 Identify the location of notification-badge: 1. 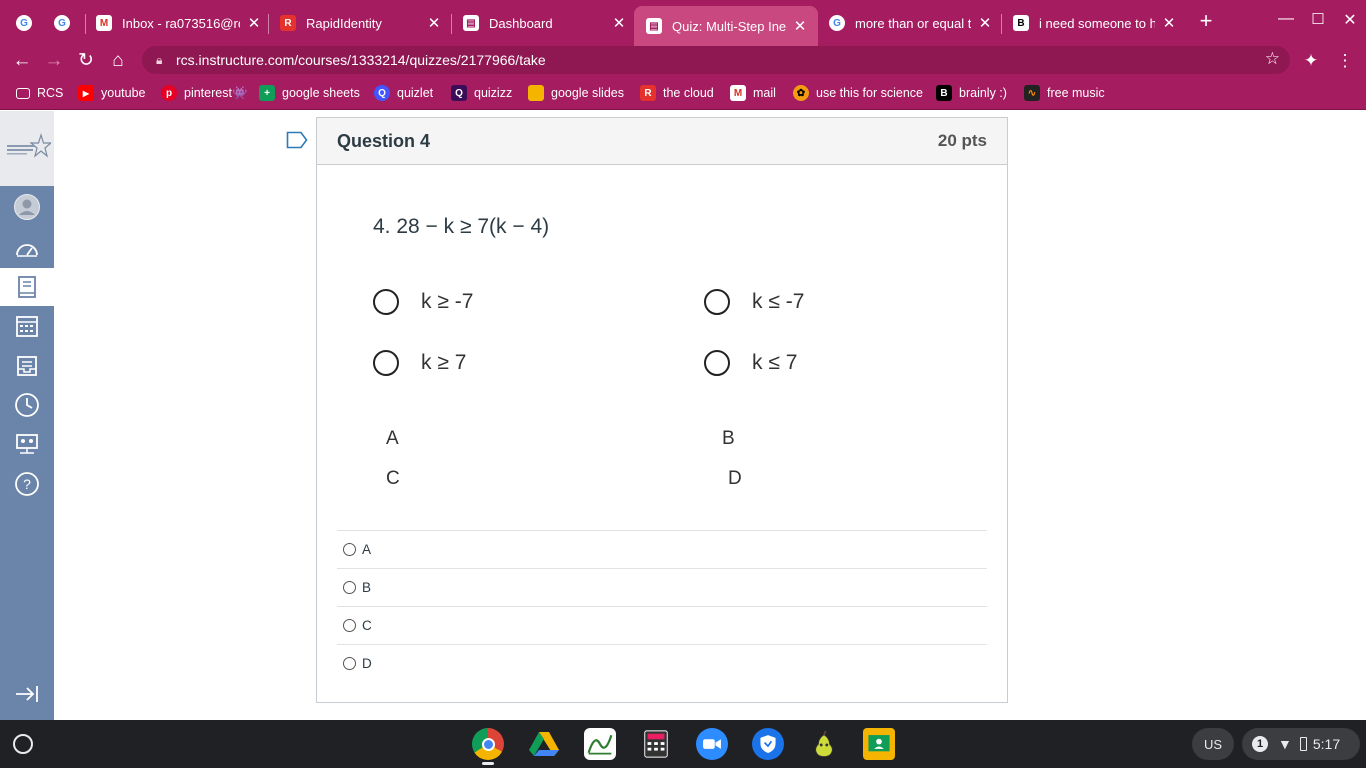
(1260, 744).